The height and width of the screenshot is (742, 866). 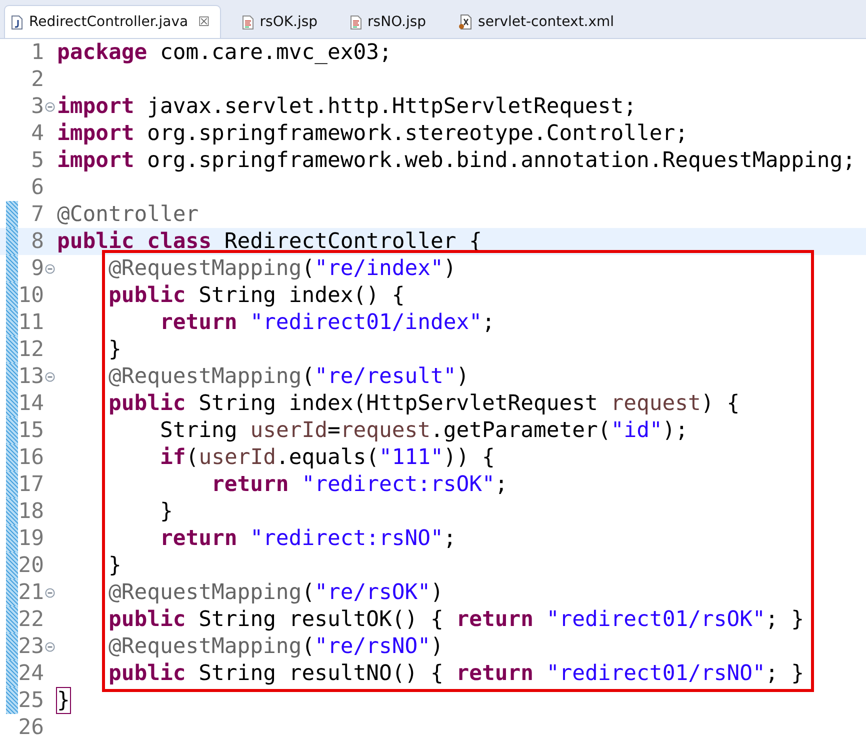 I want to click on code-line: public String resultOK() { return "redirect01/rsOK"; }, so click(x=456, y=619).